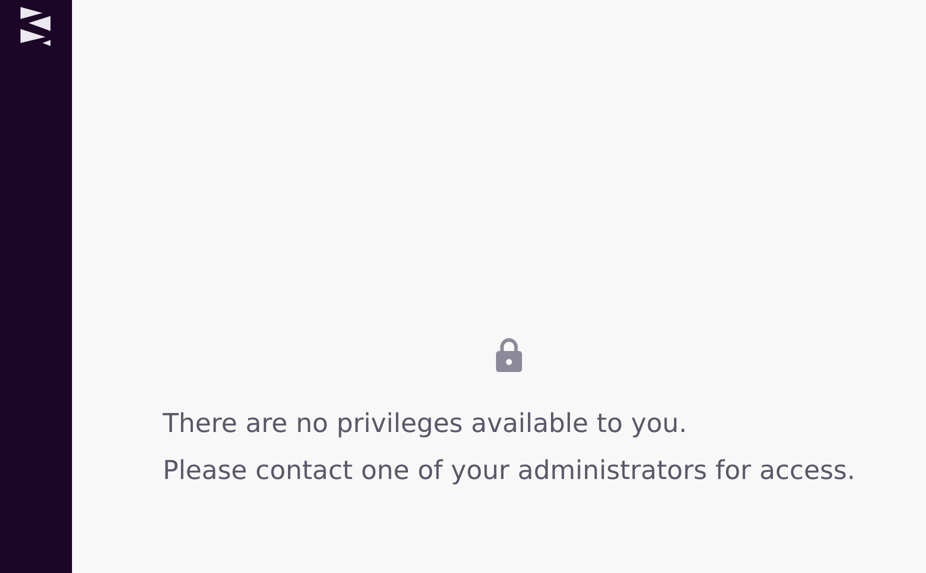 The image size is (926, 573). What do you see at coordinates (509, 471) in the screenshot?
I see `message-text: Please contact one of your administrators for access.` at bounding box center [509, 471].